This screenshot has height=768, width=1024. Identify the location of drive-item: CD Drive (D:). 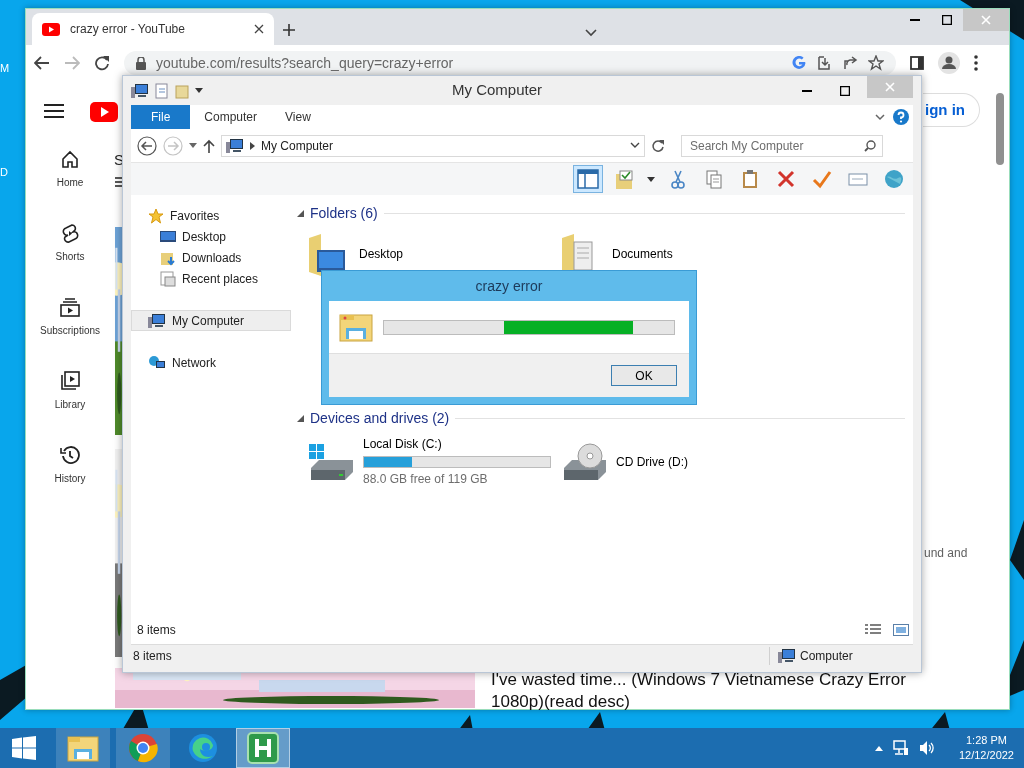
(686, 461).